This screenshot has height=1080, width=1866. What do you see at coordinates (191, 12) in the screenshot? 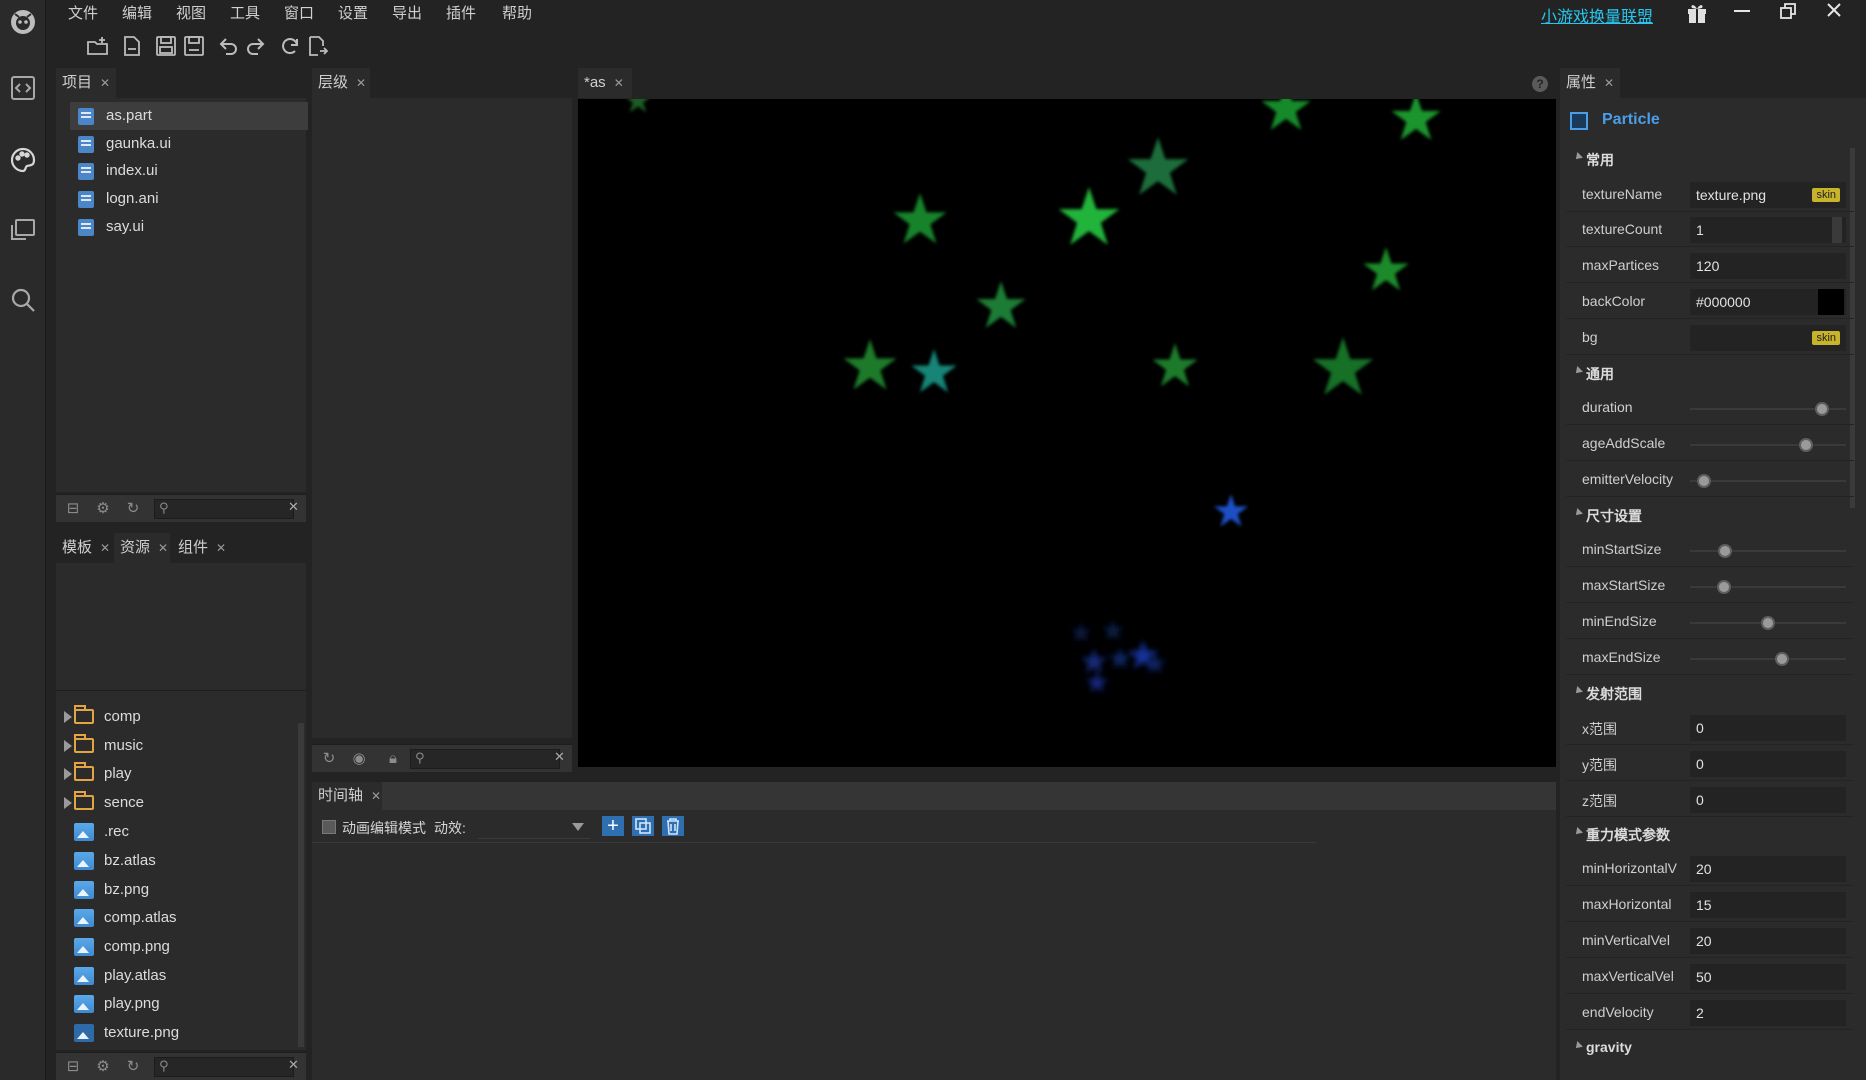
I see `menu-view: 视图` at bounding box center [191, 12].